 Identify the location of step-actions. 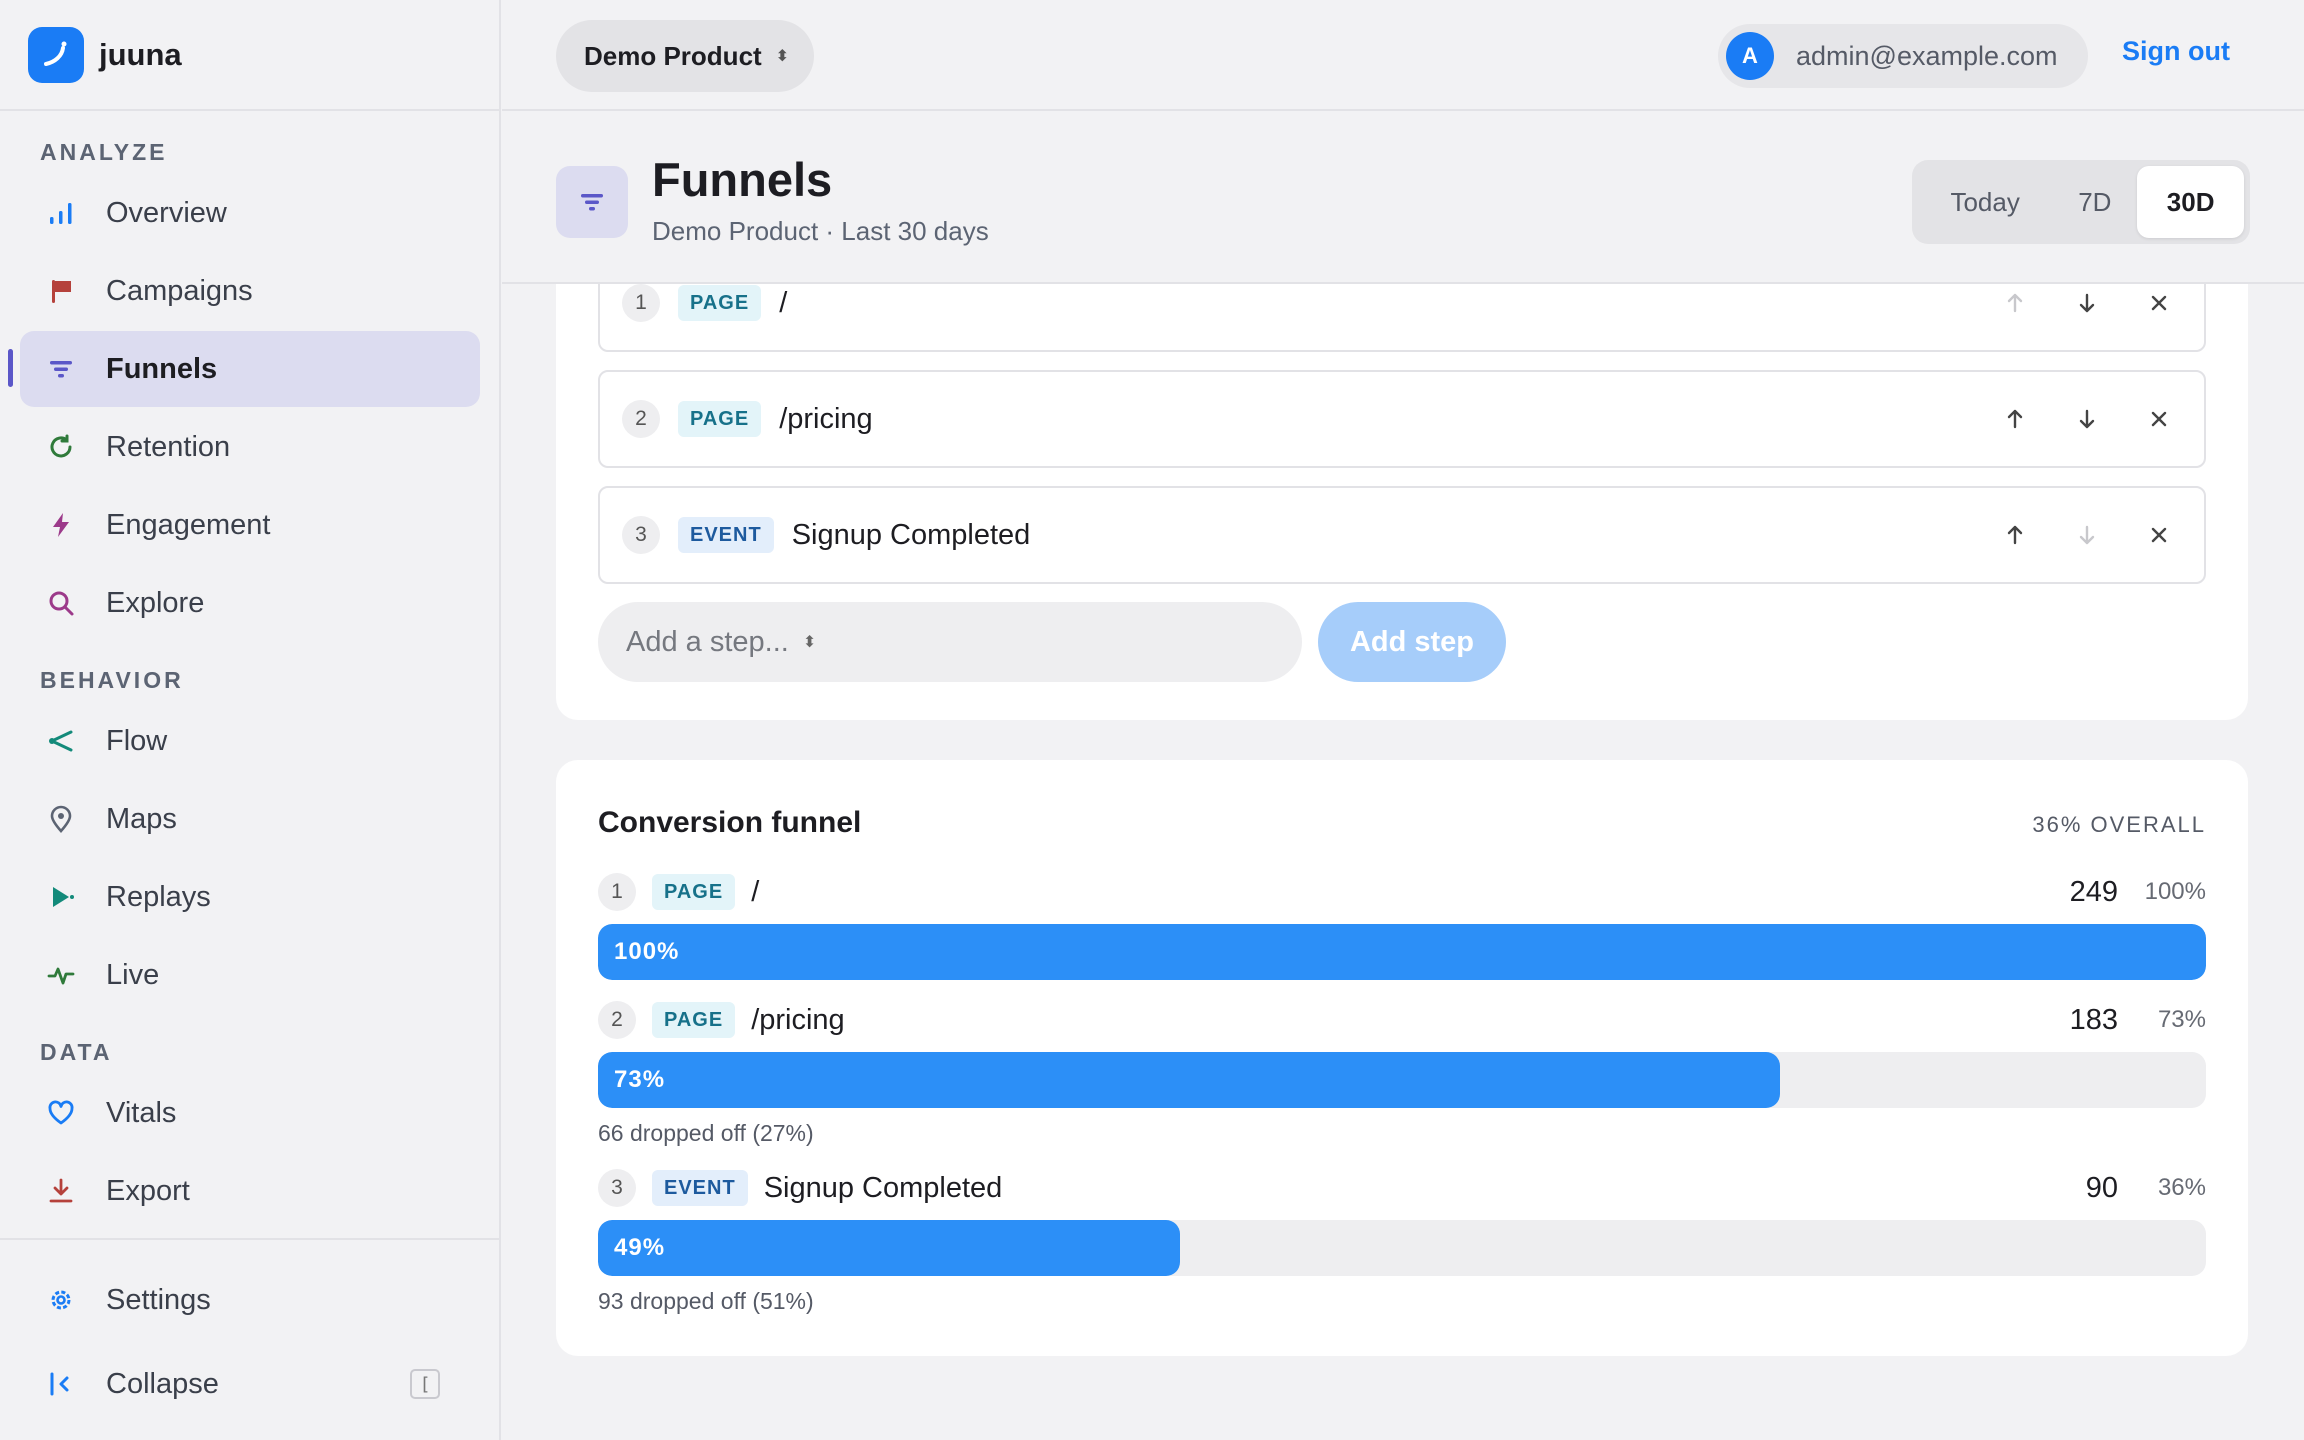
(2087, 317).